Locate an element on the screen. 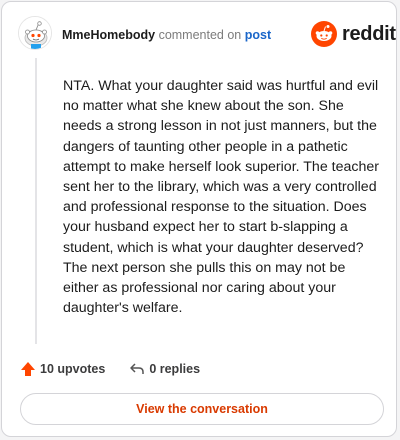 The height and width of the screenshot is (440, 400). action-text: commented on is located at coordinates (200, 35).